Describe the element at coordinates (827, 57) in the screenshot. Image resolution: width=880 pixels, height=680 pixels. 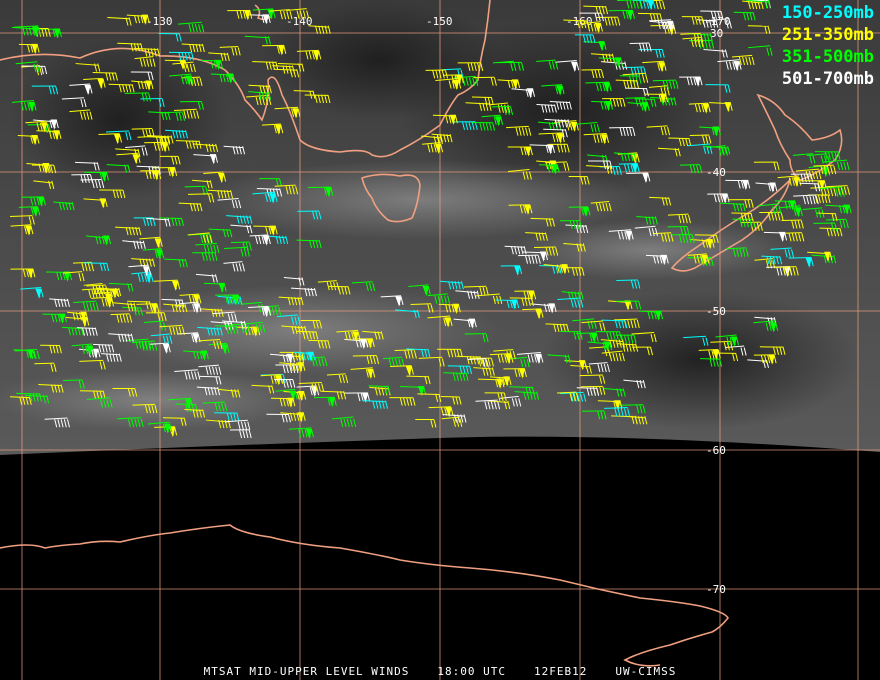
I see `legend-item-351-500mb: 351-500mb` at that location.